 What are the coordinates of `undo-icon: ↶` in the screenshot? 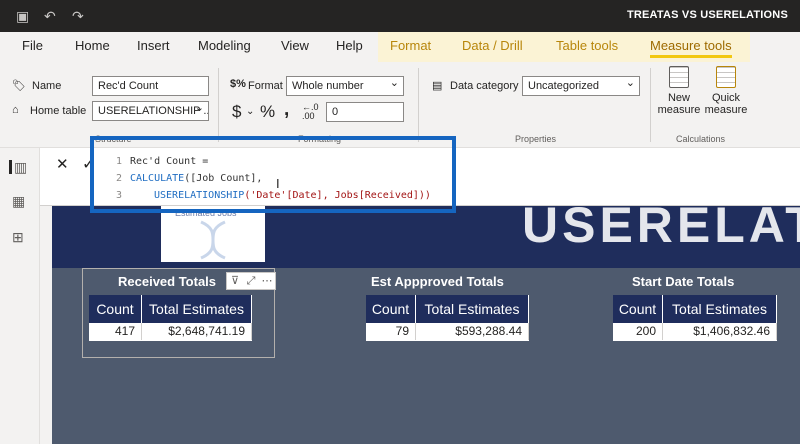 It's located at (50, 16).